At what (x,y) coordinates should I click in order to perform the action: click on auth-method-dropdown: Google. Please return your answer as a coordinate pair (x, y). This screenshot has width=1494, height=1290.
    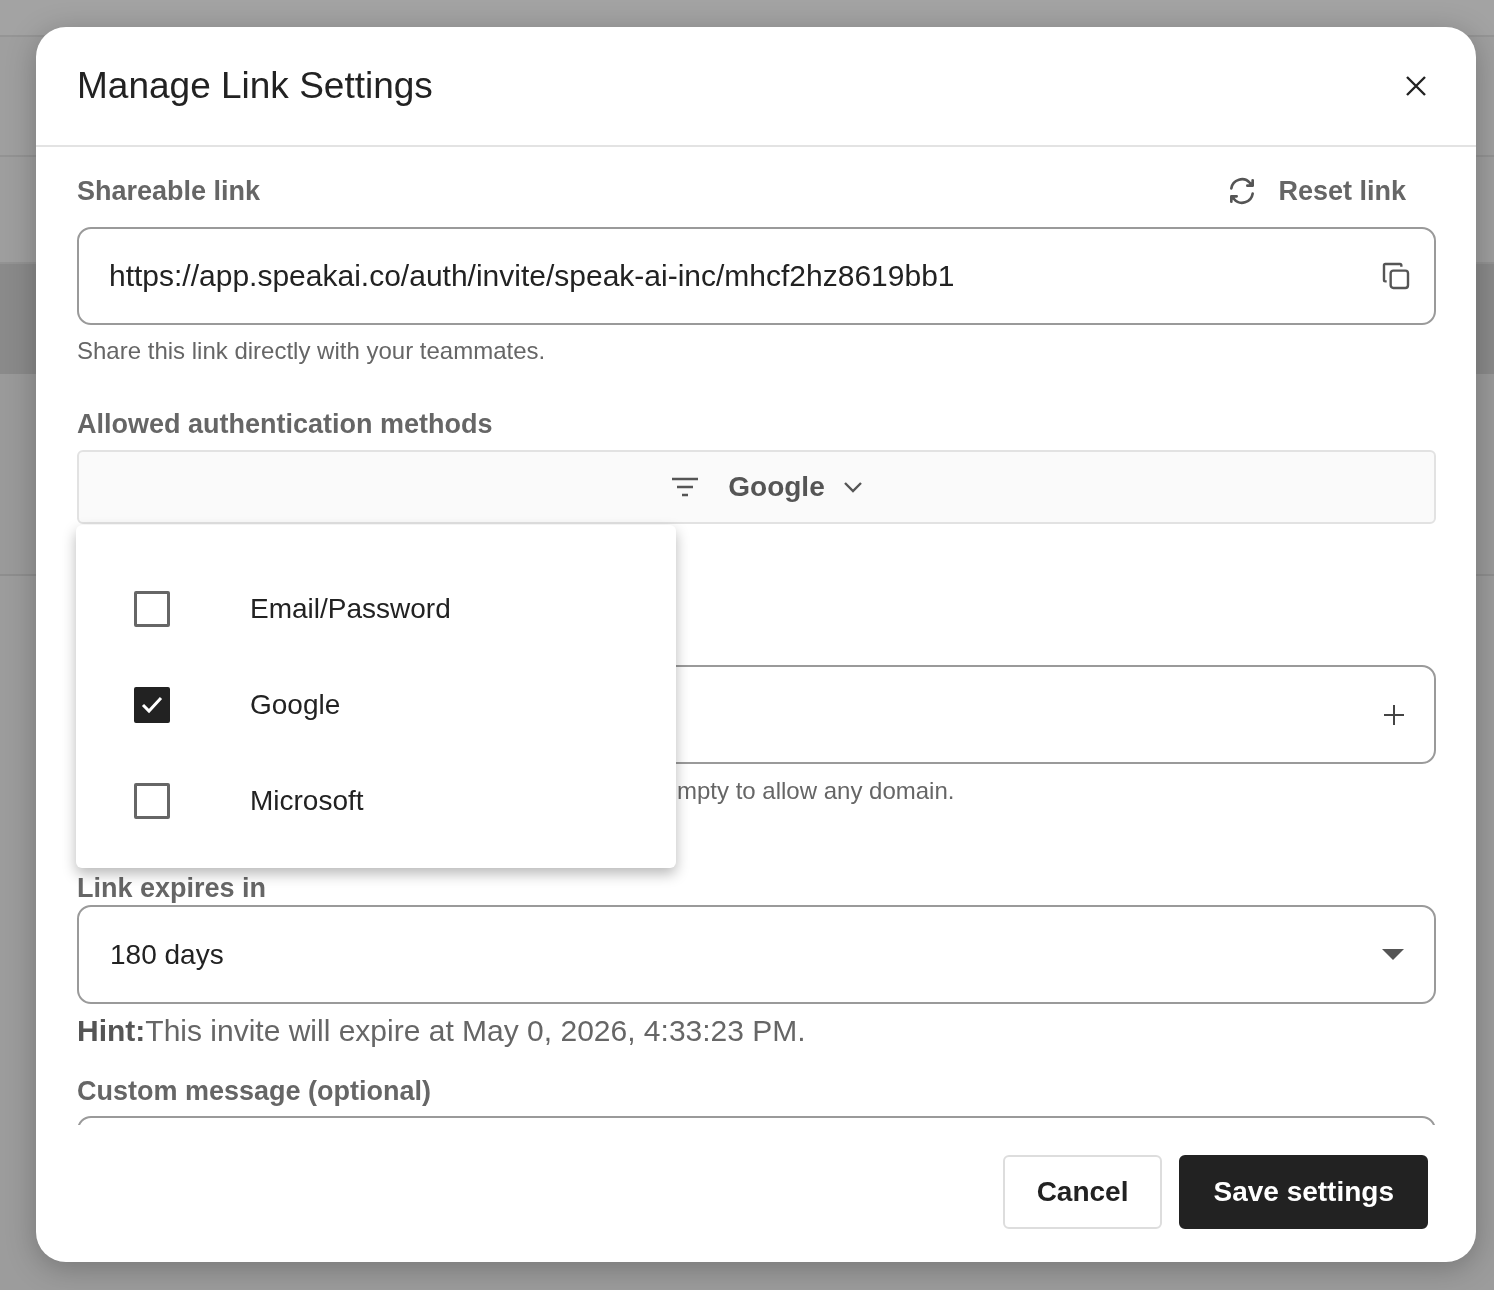
    Looking at the image, I should click on (756, 487).